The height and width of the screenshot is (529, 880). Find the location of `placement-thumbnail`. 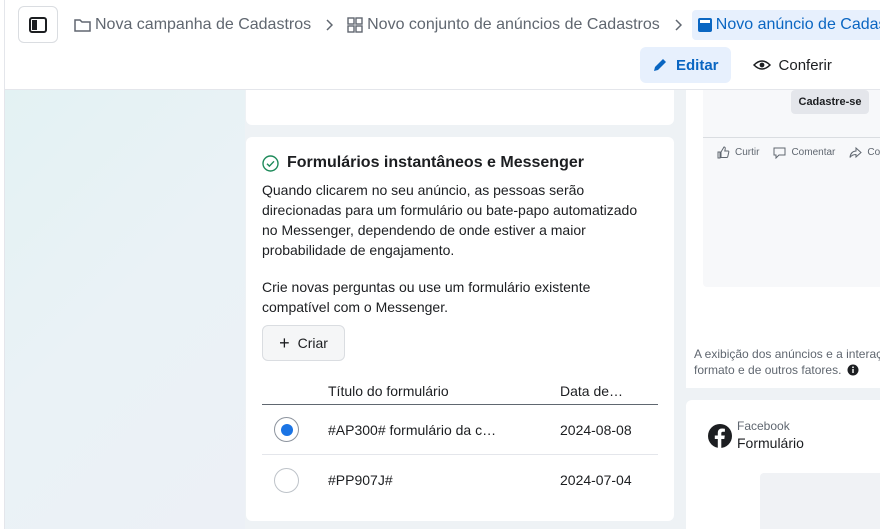

placement-thumbnail is located at coordinates (820, 501).